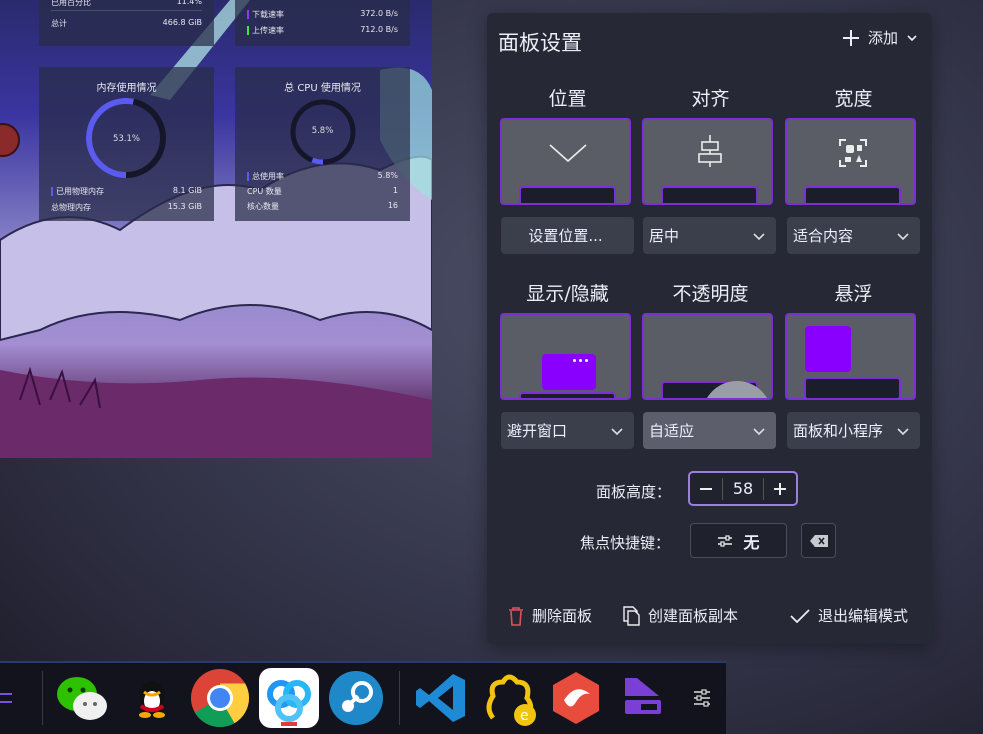  What do you see at coordinates (707, 161) in the screenshot?
I see `alignment-preview` at bounding box center [707, 161].